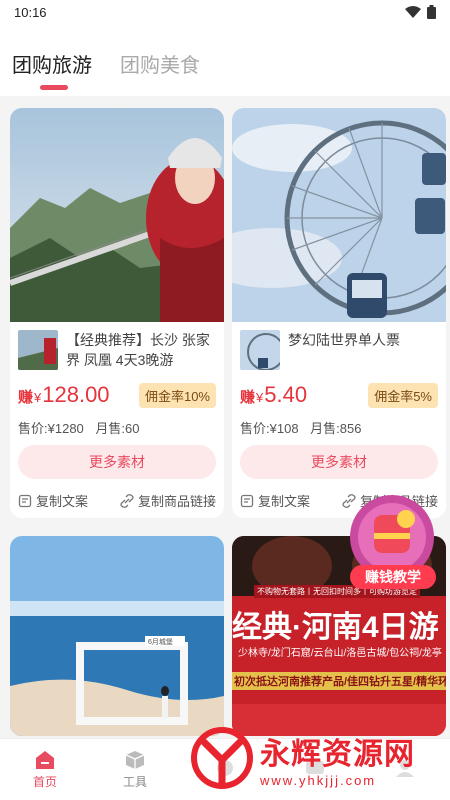 The width and height of the screenshot is (450, 800). What do you see at coordinates (54, 87) in the screenshot?
I see `tab-active-indicator` at bounding box center [54, 87].